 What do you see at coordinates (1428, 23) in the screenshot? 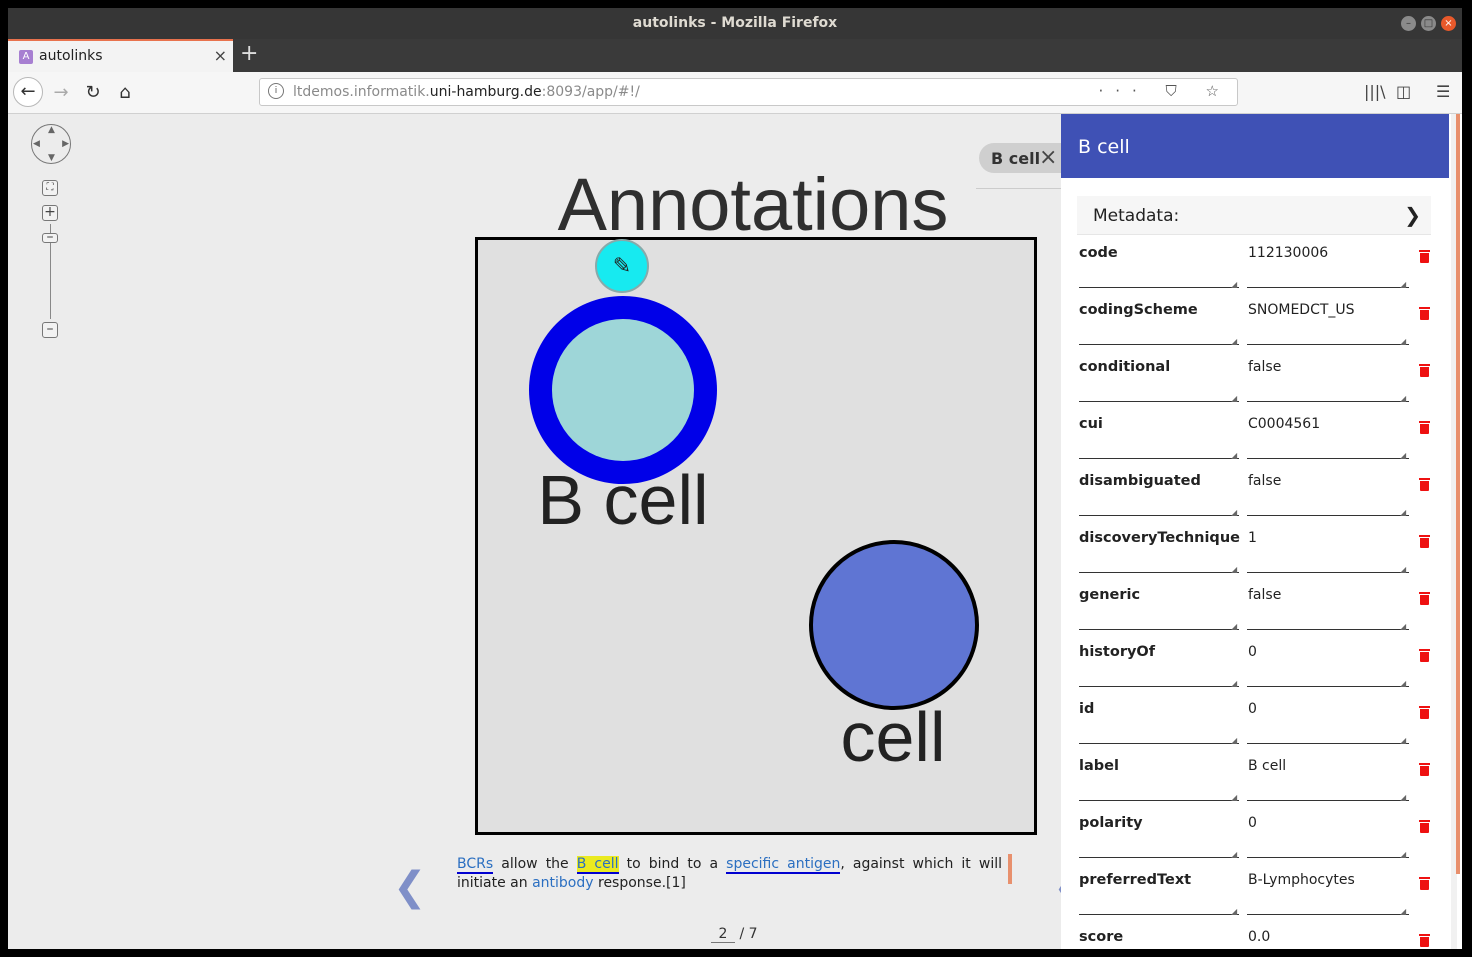
I see `maximize-button: □` at bounding box center [1428, 23].